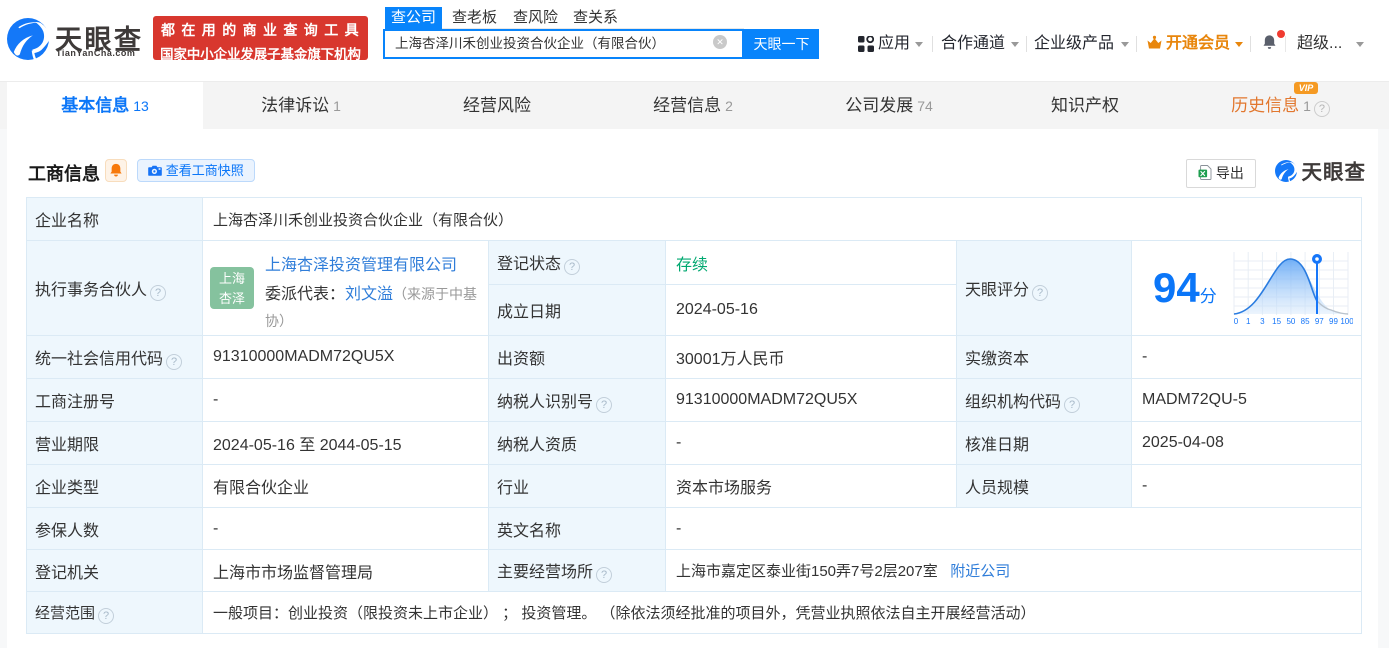 Image resolution: width=1389 pixels, height=648 pixels. I want to click on svg-text: 97, so click(1319, 321).